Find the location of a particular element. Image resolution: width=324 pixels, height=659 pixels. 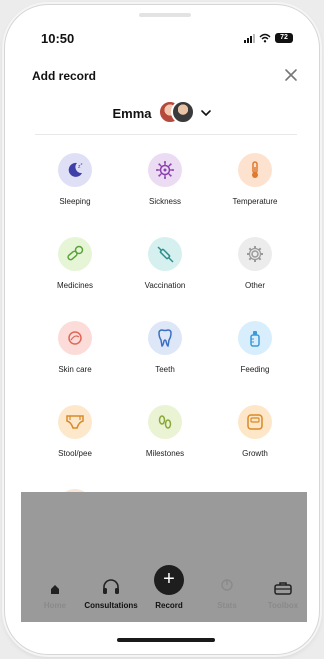

category-label: Medicines is located at coordinates (74, 285).